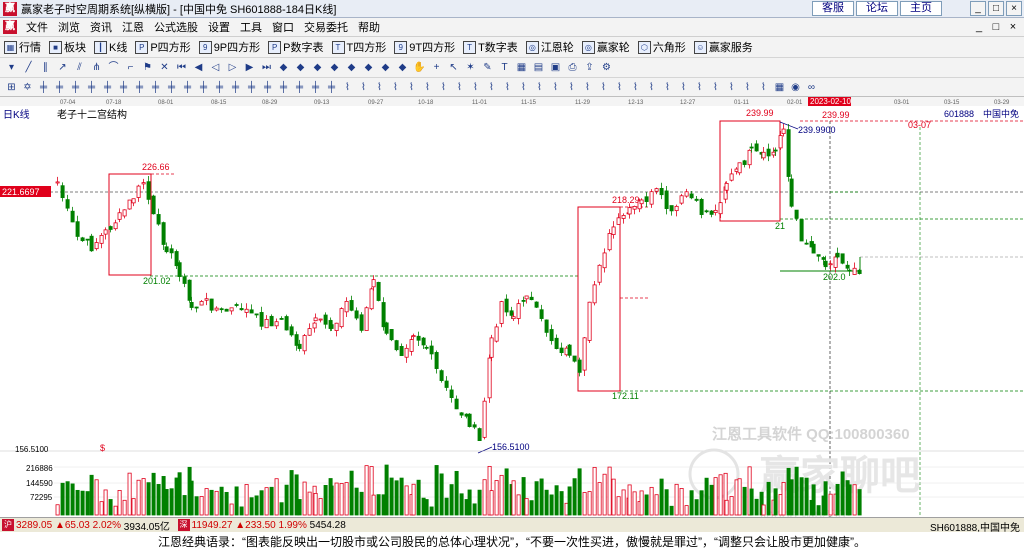  I want to click on draw-flag-icon: ⚑, so click(147, 67).